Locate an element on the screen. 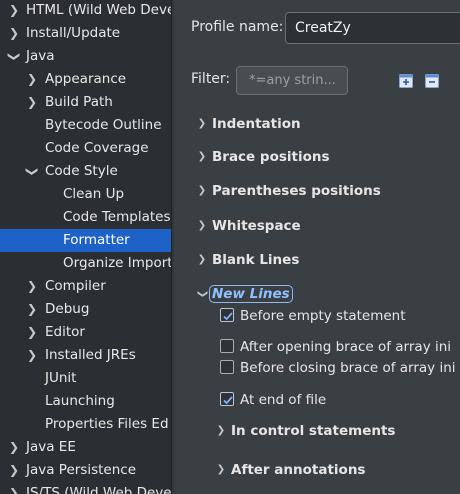 The image size is (460, 494). tree-item-label: Code Style is located at coordinates (81, 171).